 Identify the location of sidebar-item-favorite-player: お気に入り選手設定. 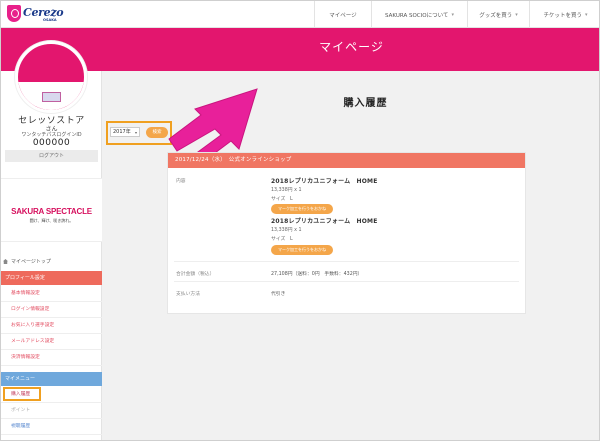
(51, 326).